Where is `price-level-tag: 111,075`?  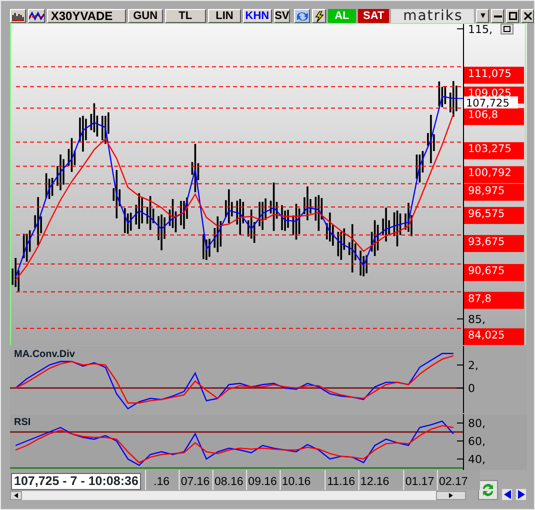 price-level-tag: 111,075 is located at coordinates (494, 75).